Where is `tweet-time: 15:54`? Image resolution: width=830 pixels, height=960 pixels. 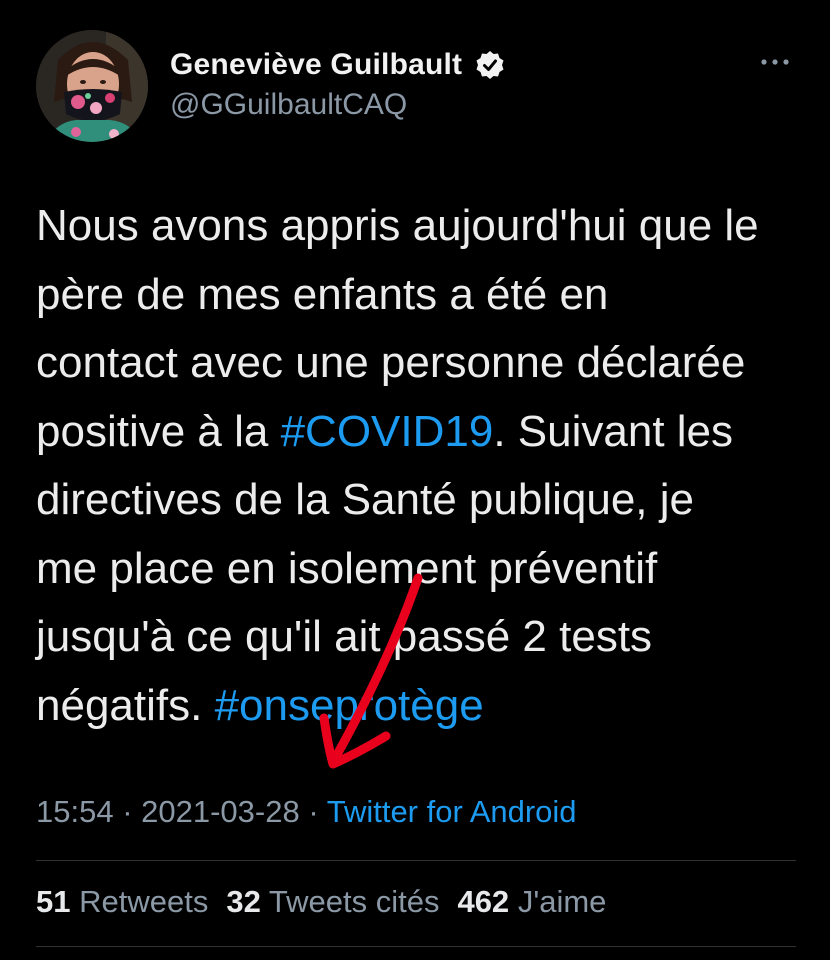 tweet-time: 15:54 is located at coordinates (75, 811).